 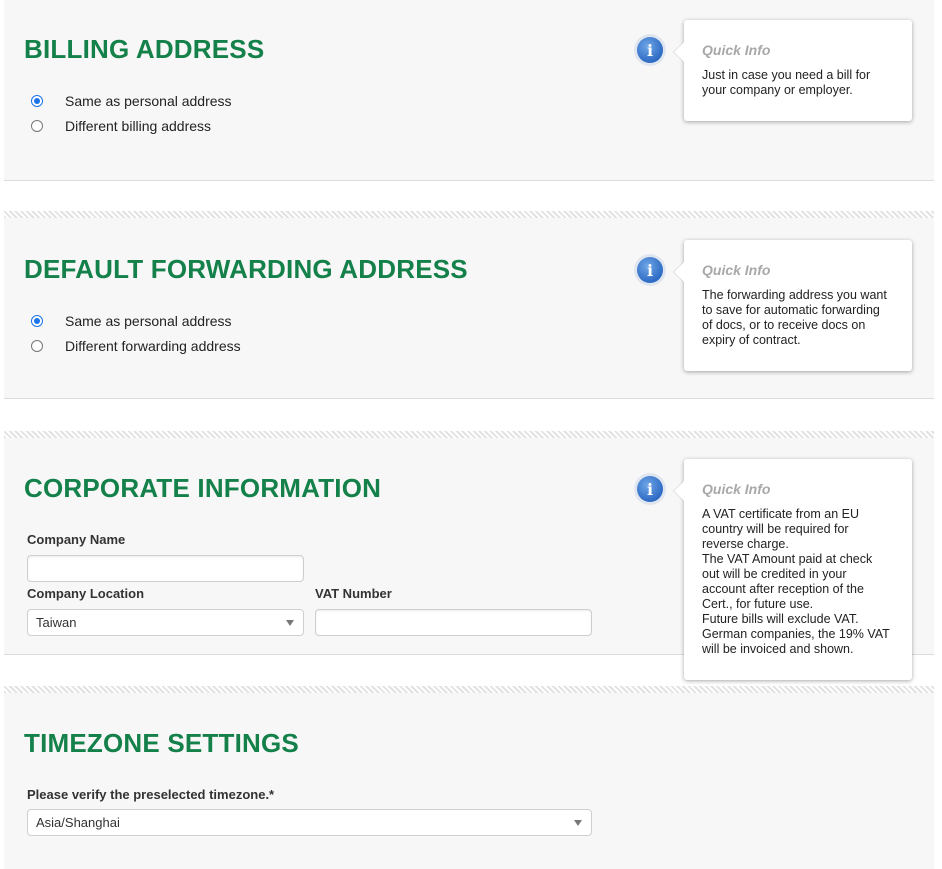 What do you see at coordinates (37, 126) in the screenshot?
I see `radio-different-billing` at bounding box center [37, 126].